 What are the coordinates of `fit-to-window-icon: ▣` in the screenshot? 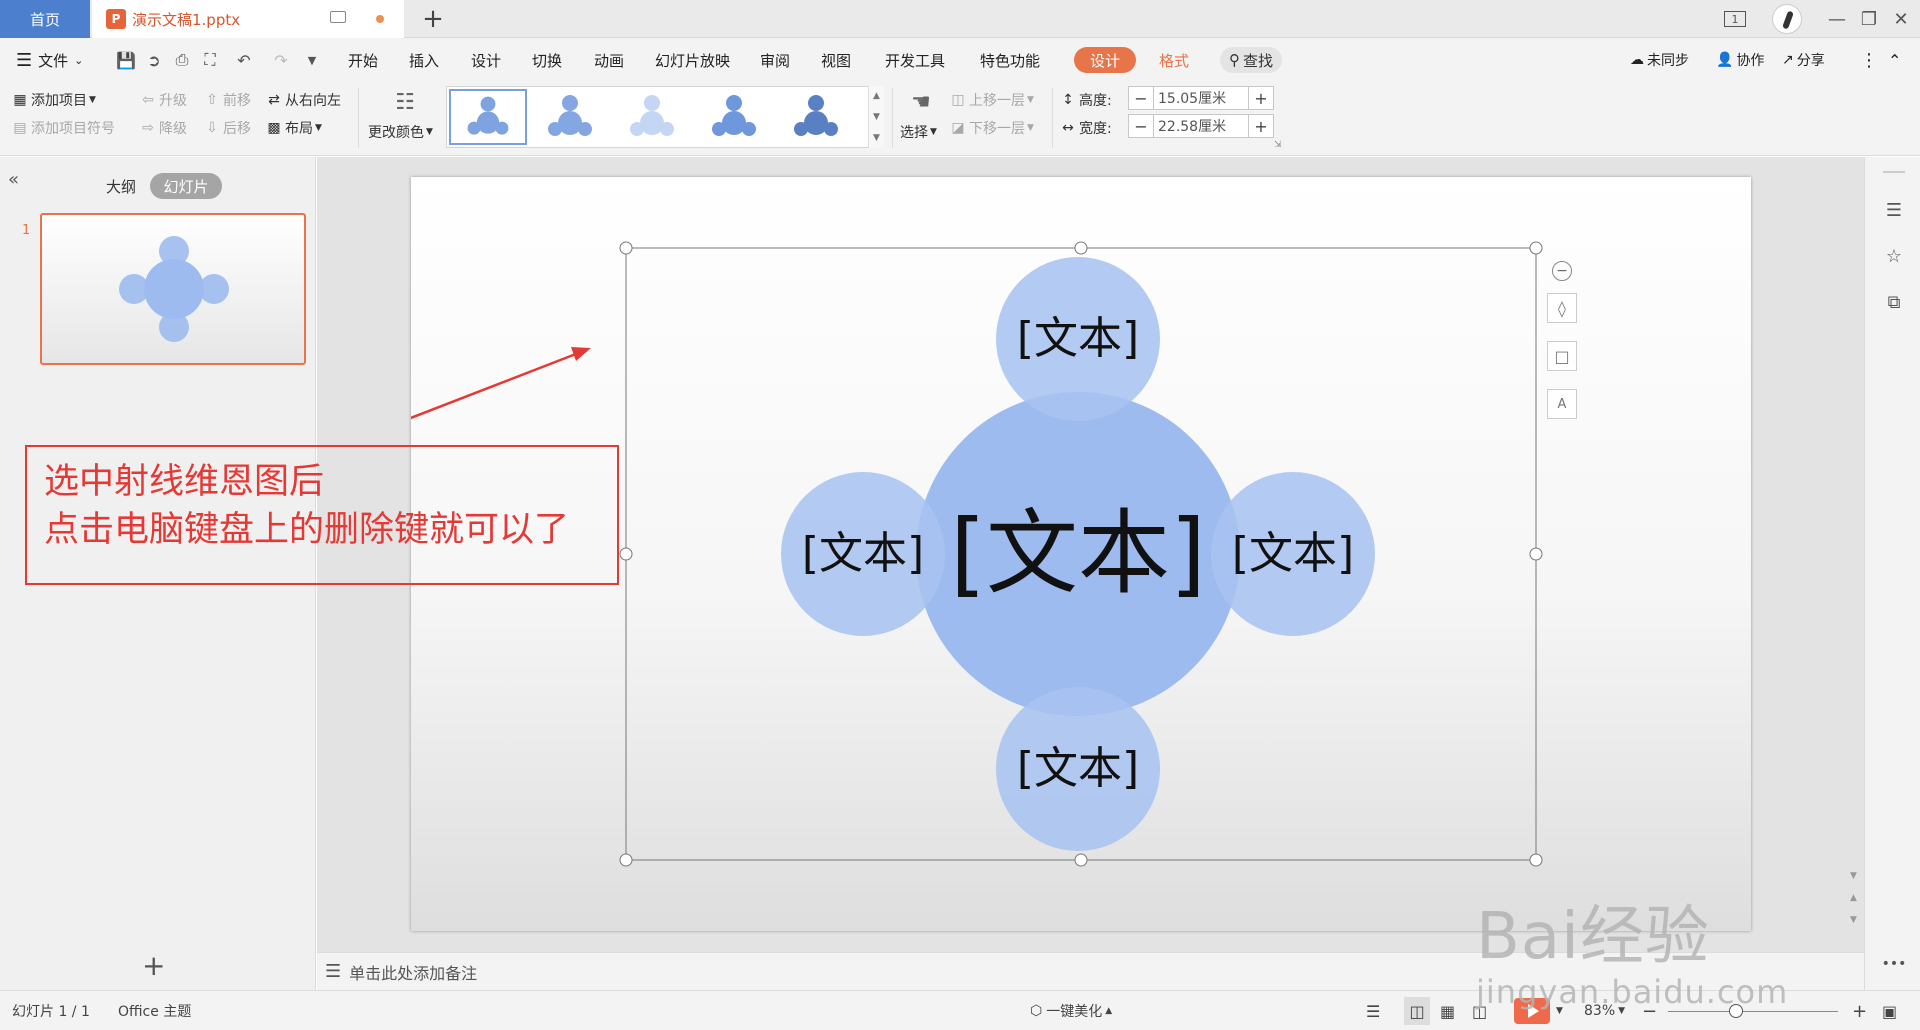 It's located at (1889, 1010).